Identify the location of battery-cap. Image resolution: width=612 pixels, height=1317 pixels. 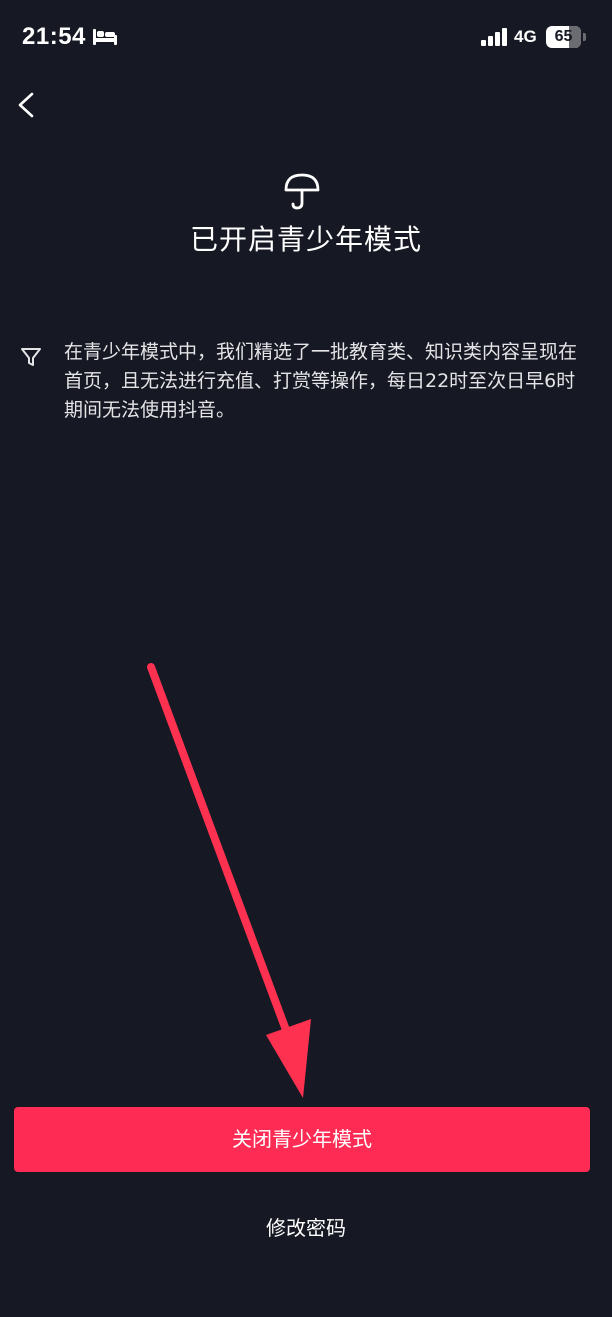
(584, 37).